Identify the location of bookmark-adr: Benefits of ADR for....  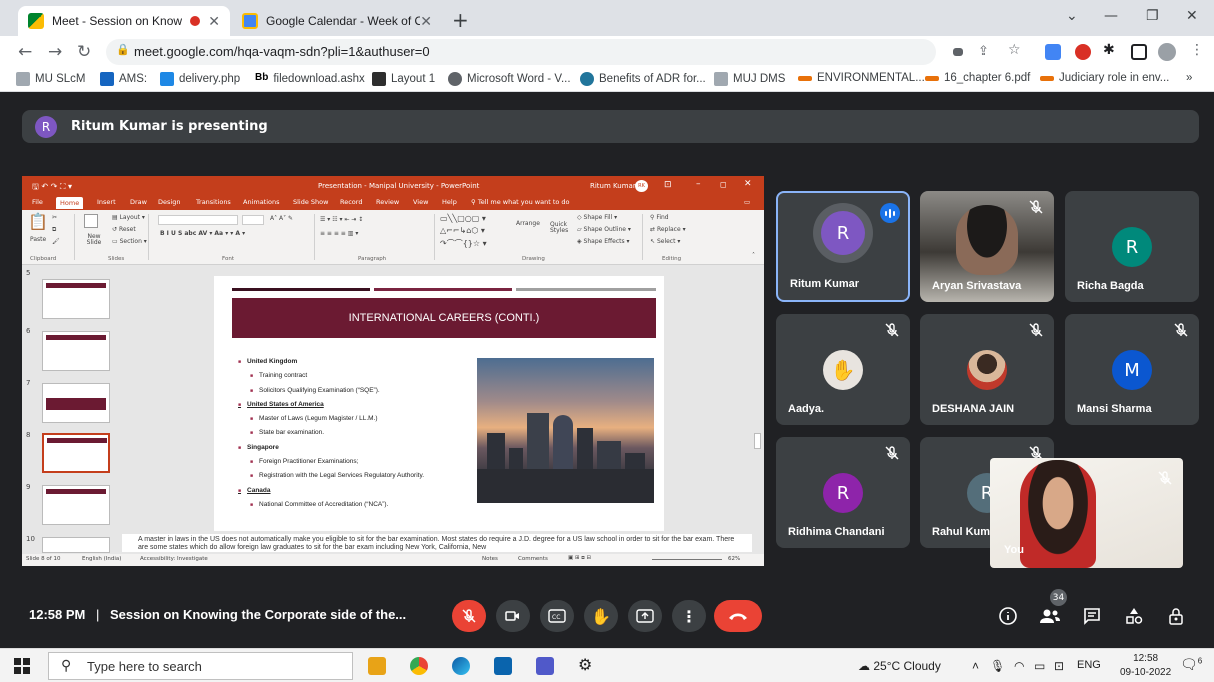
(643, 79).